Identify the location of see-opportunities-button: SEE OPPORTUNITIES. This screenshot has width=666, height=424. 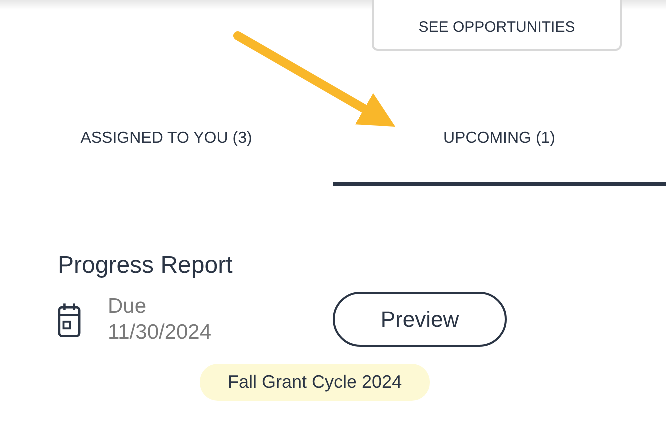
(497, 25).